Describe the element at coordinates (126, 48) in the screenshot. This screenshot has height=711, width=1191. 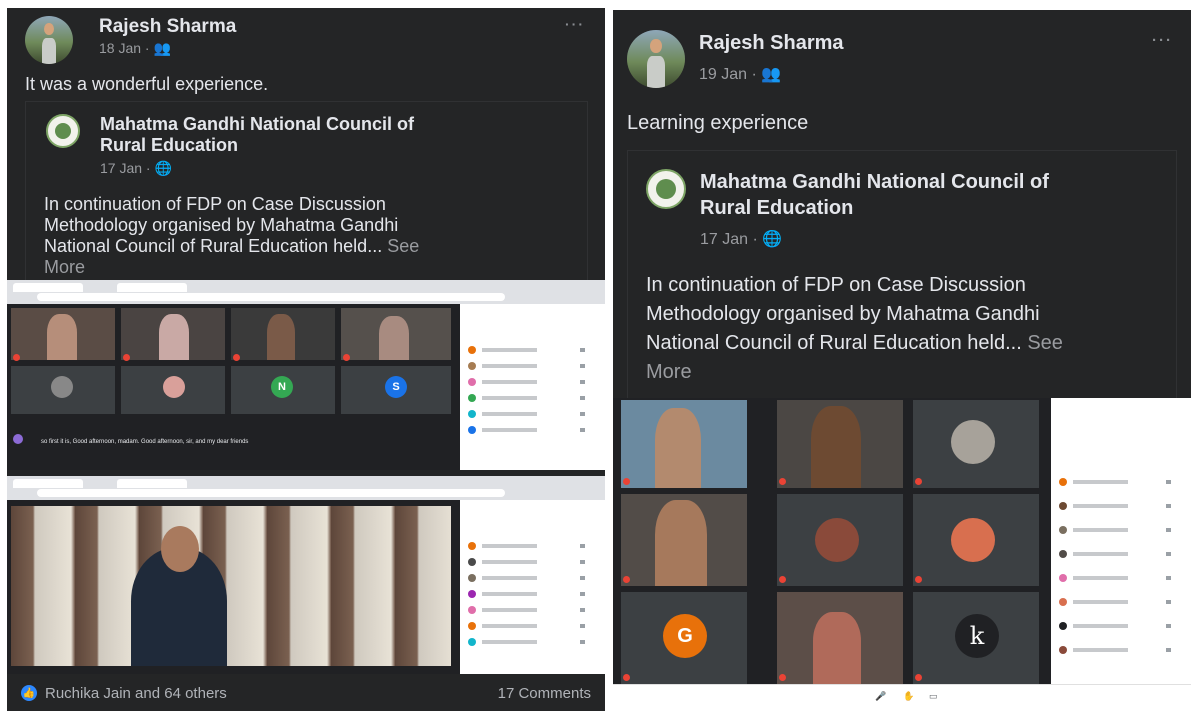
I see `post-date-text: 18 Jan ·` at that location.